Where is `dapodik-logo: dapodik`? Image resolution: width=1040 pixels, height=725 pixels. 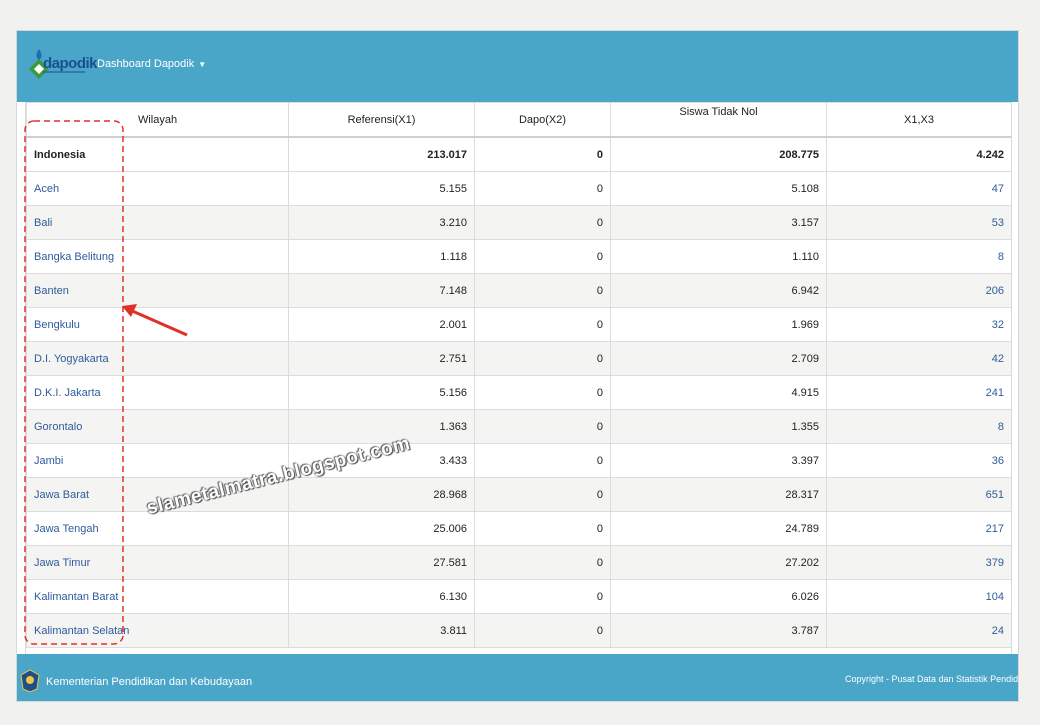 dapodik-logo: dapodik is located at coordinates (61, 67).